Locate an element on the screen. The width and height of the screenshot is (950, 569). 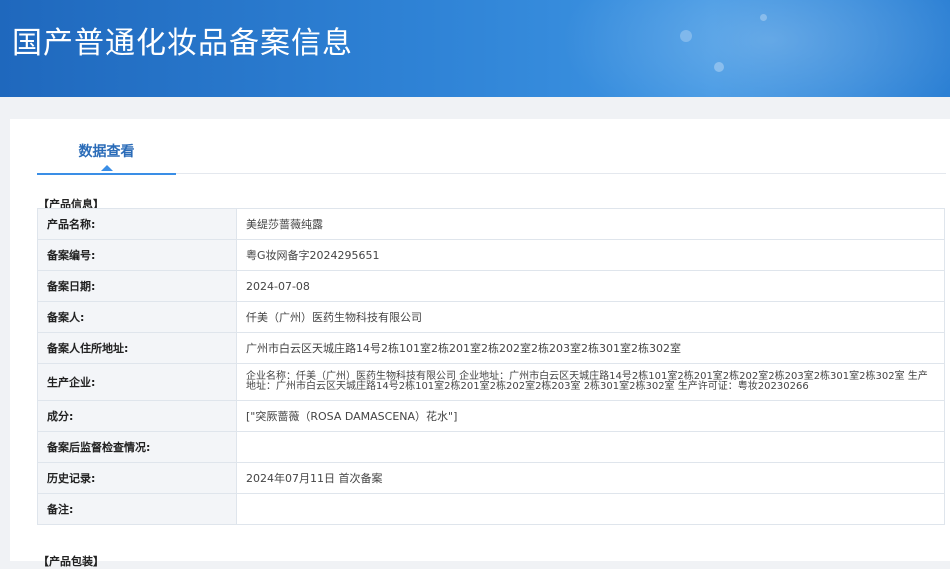
table-row: 备案人: 仟美（广州）医药生物科技有限公司 is located at coordinates (491, 317).